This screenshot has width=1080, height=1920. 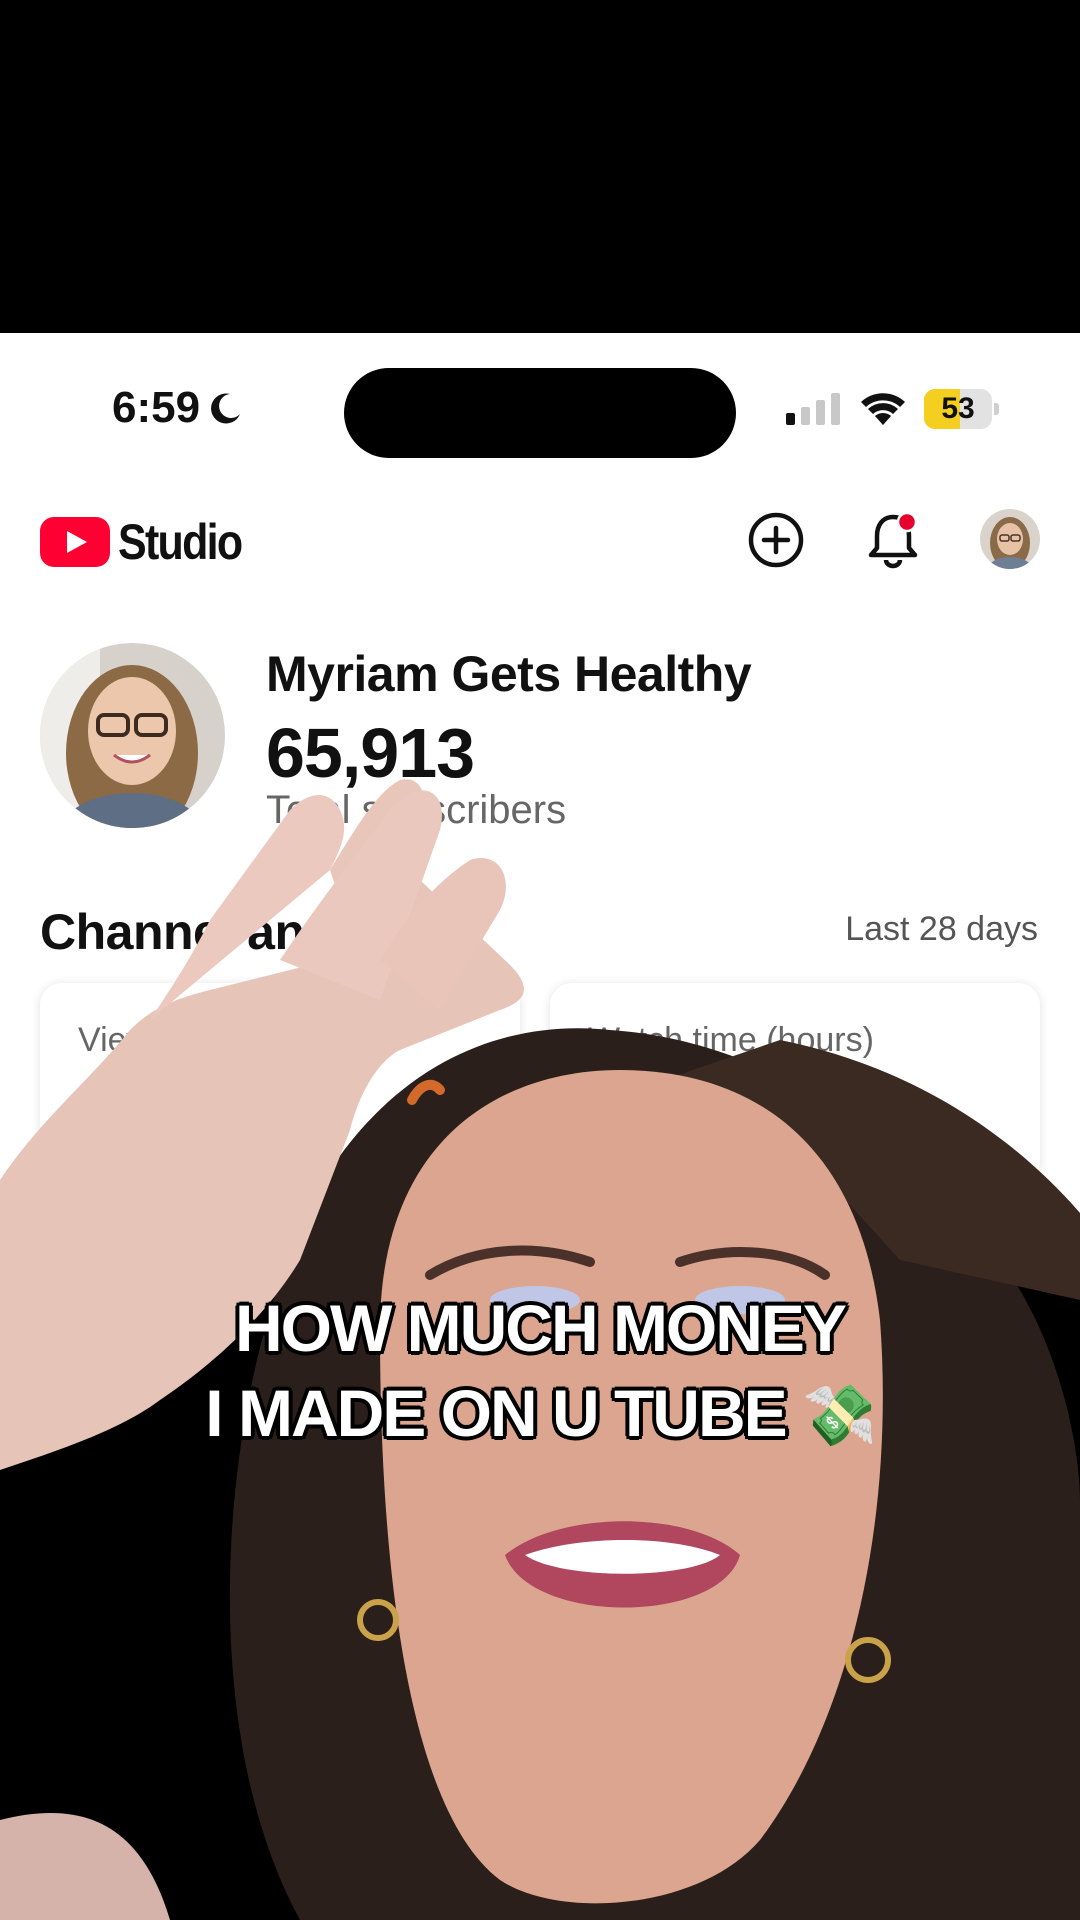 What do you see at coordinates (541, 1328) in the screenshot?
I see `caption-line-1: HOW MUCH MONEY` at bounding box center [541, 1328].